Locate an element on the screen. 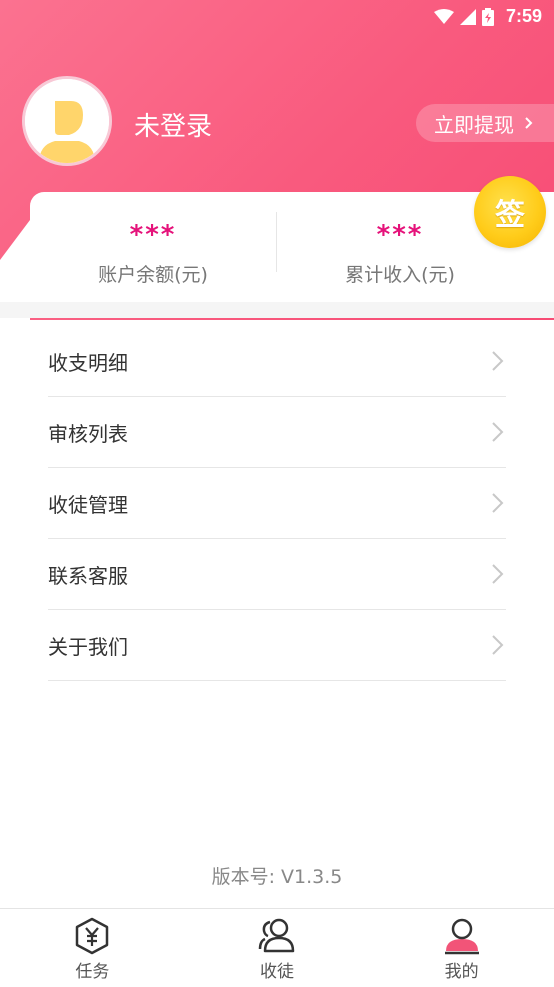 This screenshot has width=554, height=987. users-icon is located at coordinates (276, 935).